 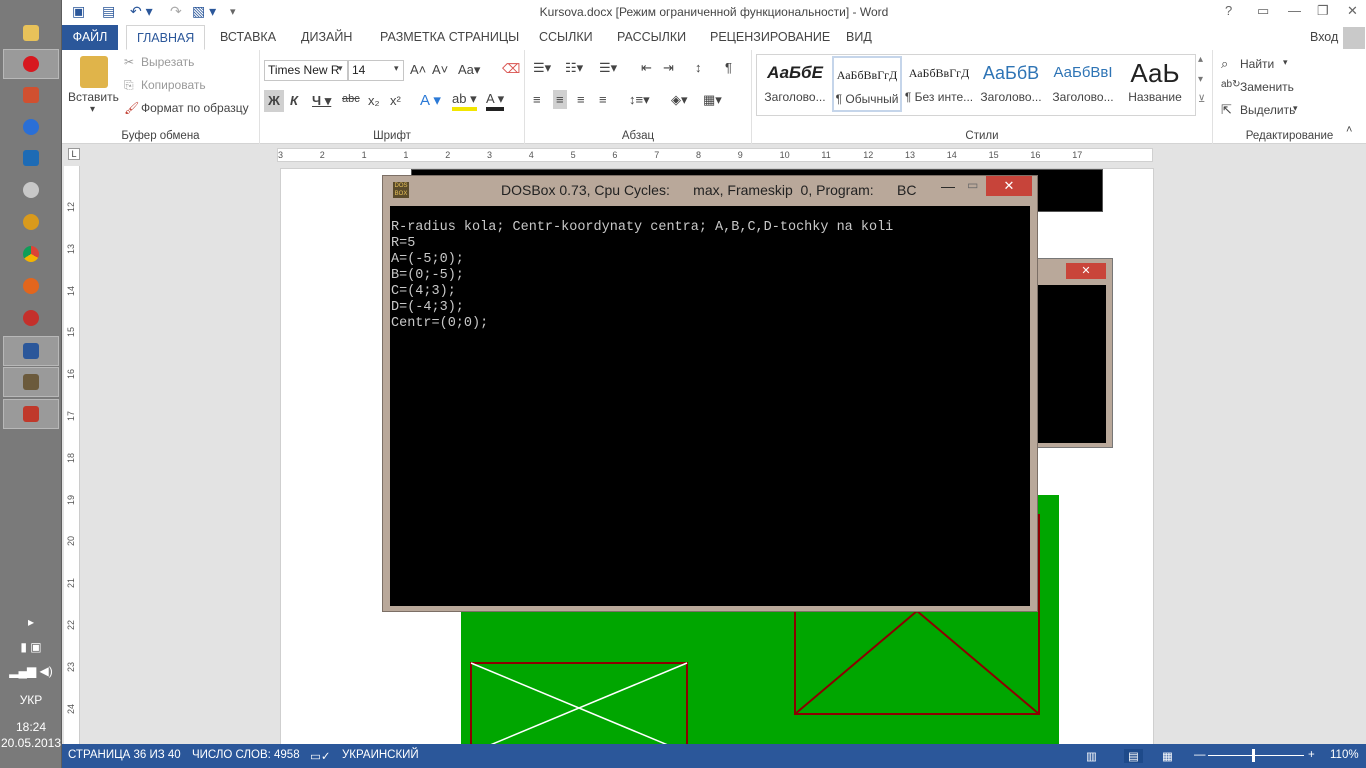 What do you see at coordinates (770, 37) in the screenshot?
I see `tab-review: РЕЦЕНЗИРОВАНИЕ` at bounding box center [770, 37].